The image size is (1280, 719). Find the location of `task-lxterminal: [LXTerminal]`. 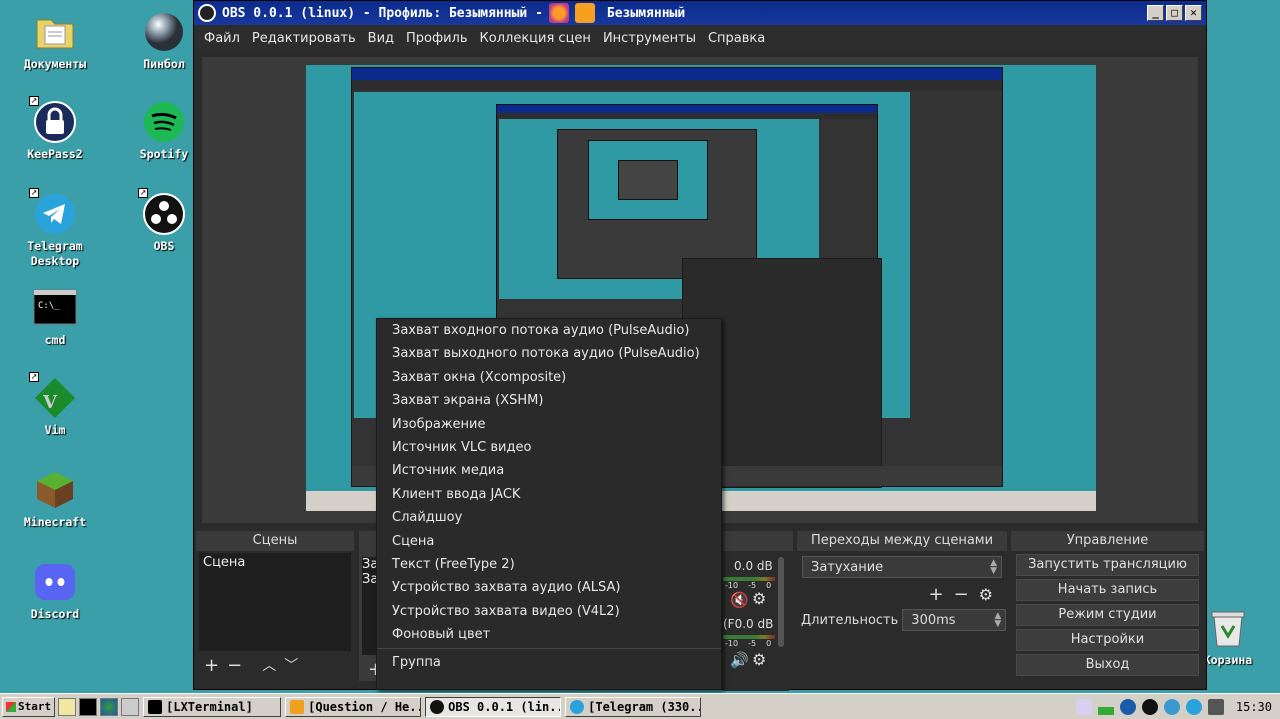

task-lxterminal: [LXTerminal] is located at coordinates (212, 706).